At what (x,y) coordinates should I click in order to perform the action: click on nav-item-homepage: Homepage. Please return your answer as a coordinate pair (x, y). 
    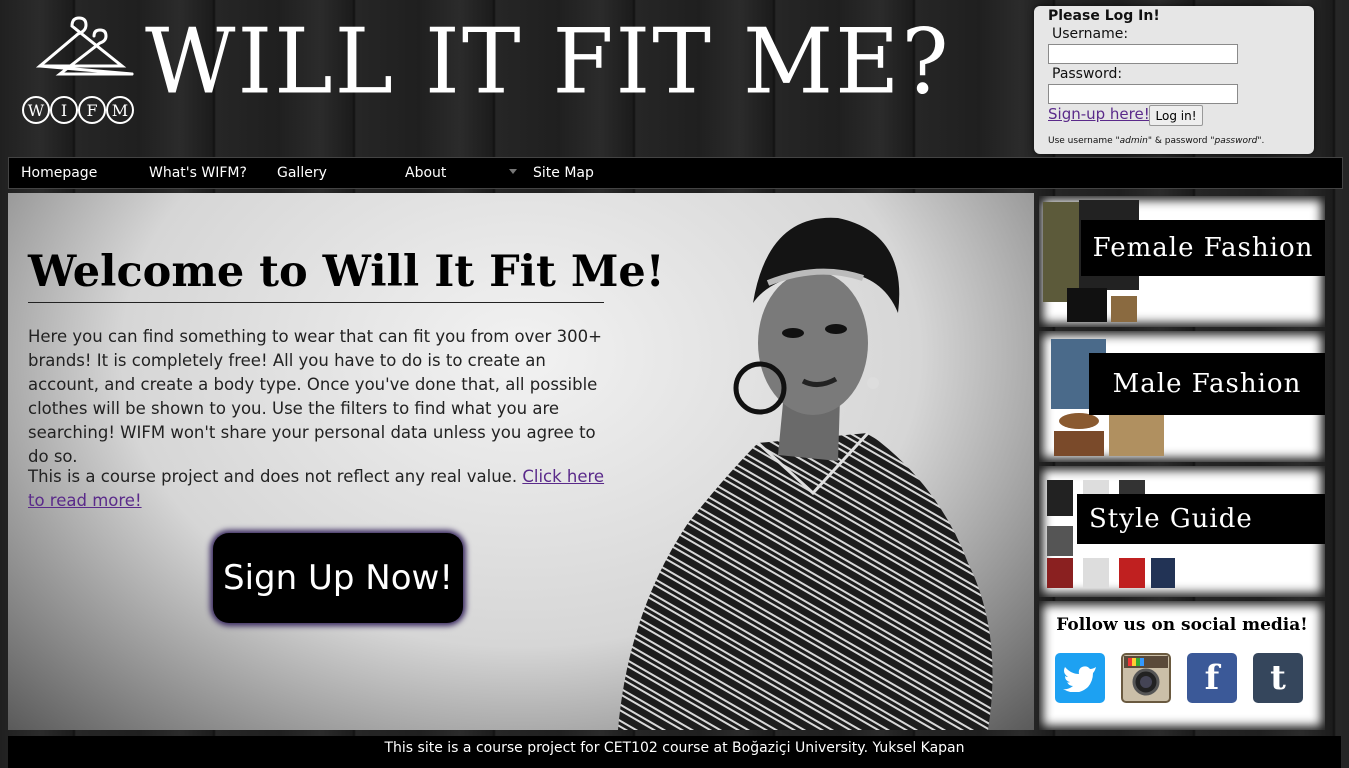
    Looking at the image, I should click on (59, 173).